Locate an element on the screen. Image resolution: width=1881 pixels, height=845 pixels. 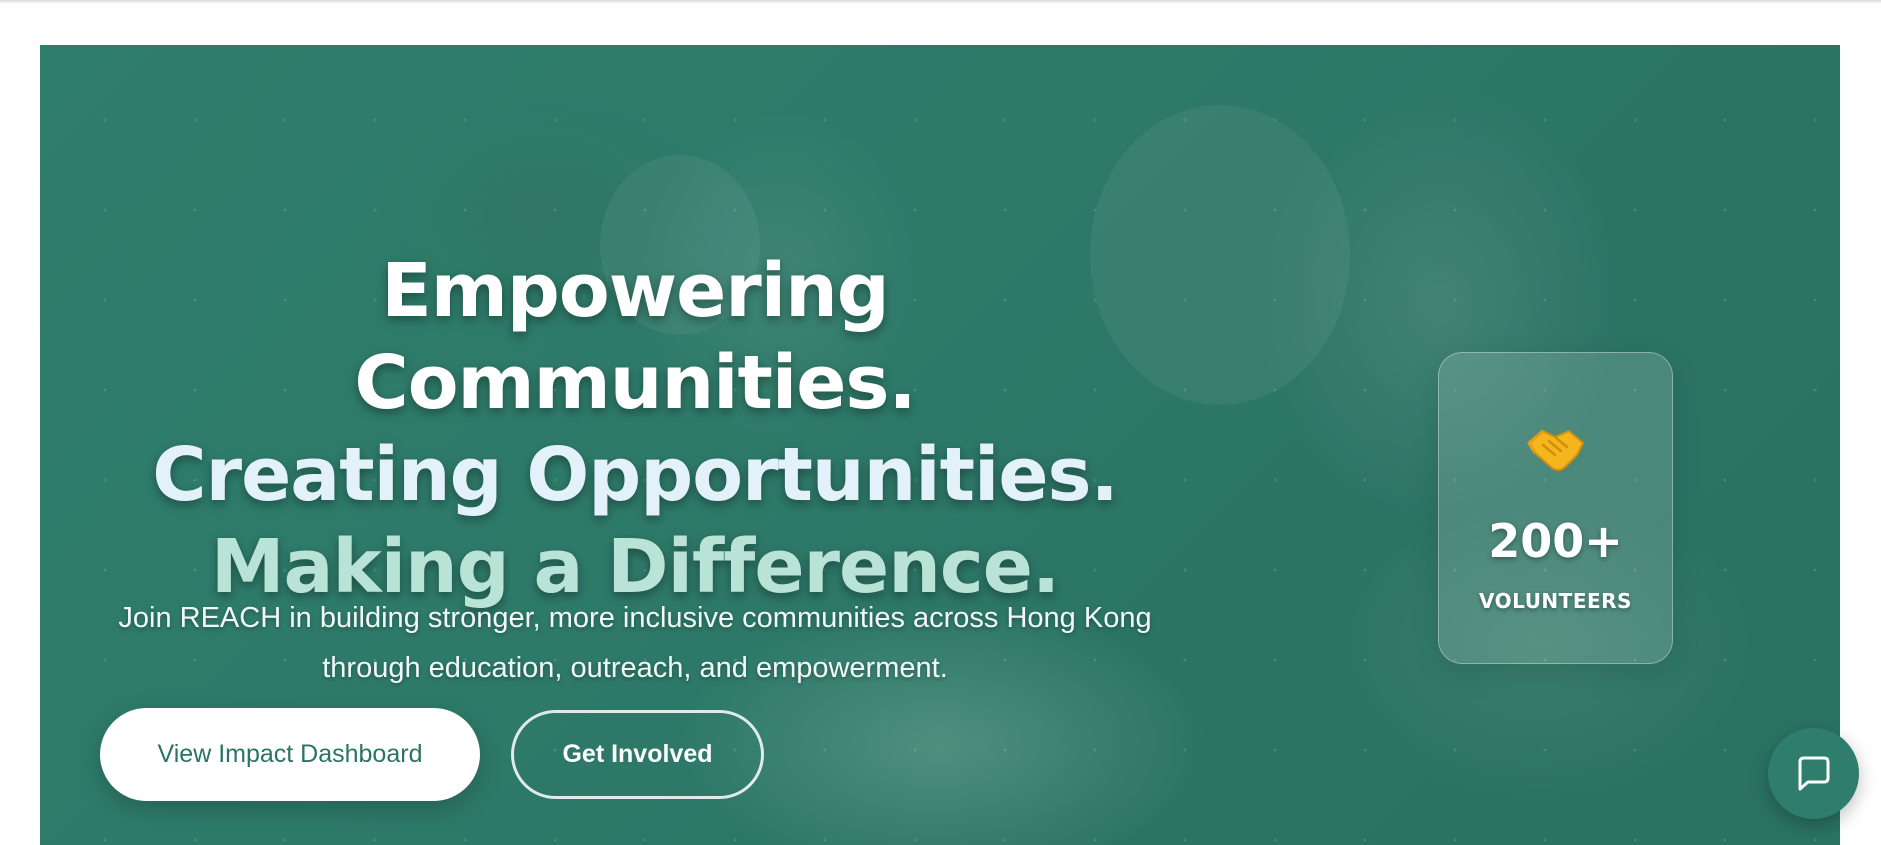
get-involved-button: Get Involved is located at coordinates (637, 754).